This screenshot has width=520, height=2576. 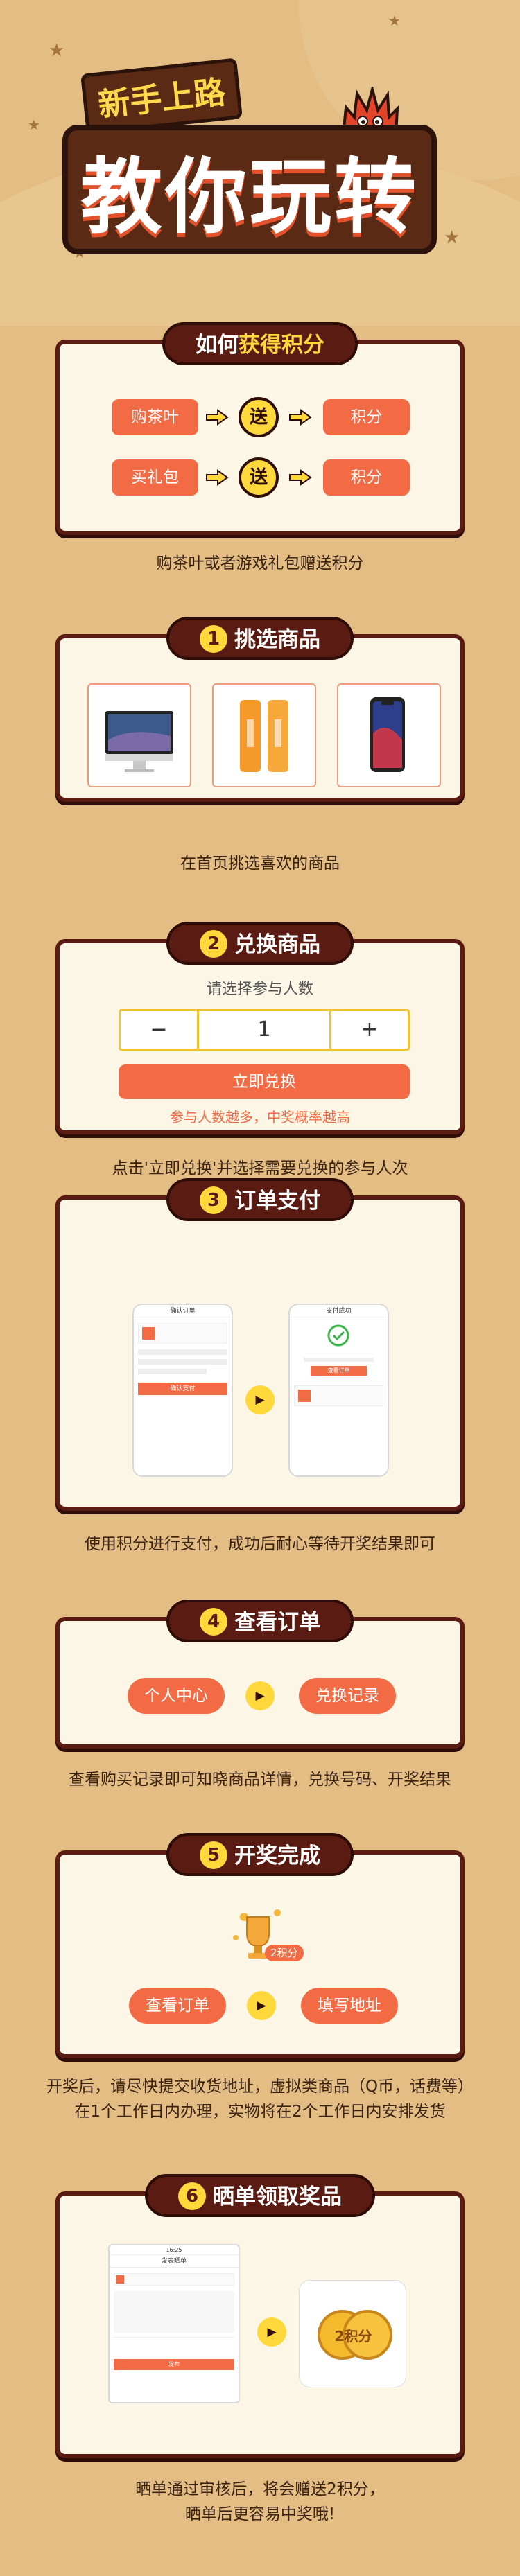 I want to click on coin-text: 2积分, so click(x=353, y=2336).